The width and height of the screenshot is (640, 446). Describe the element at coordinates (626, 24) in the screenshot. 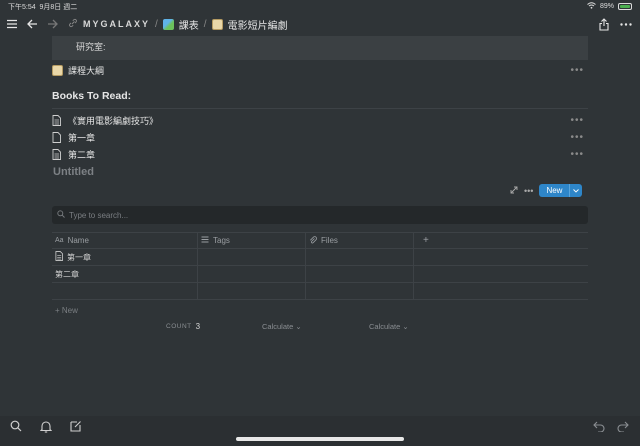

I see `more-icon` at that location.